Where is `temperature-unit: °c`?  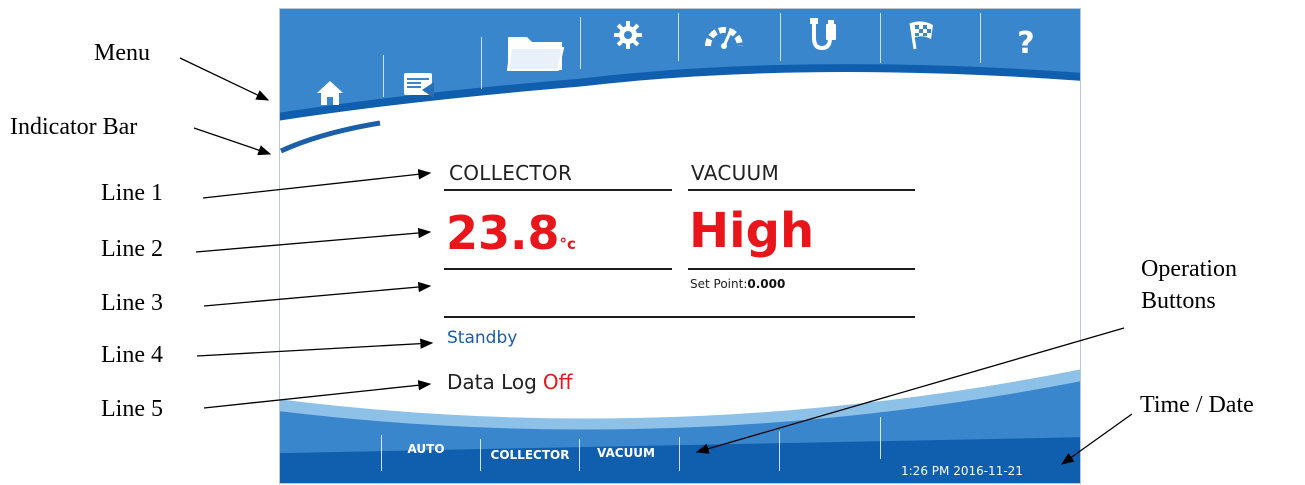 temperature-unit: °c is located at coordinates (567, 244).